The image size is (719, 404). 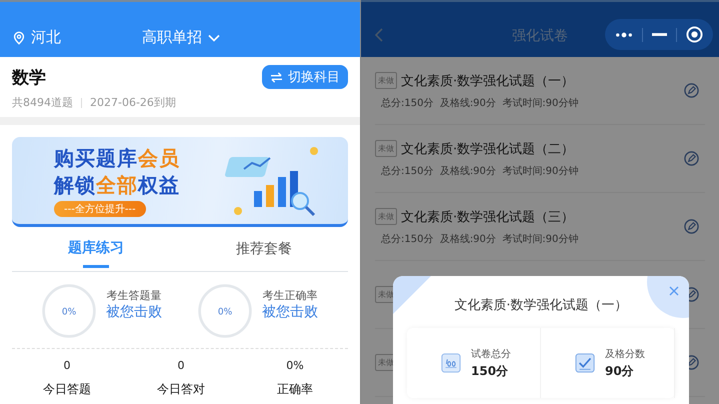 What do you see at coordinates (412, 295) in the screenshot?
I see `corner-decoration` at bounding box center [412, 295].